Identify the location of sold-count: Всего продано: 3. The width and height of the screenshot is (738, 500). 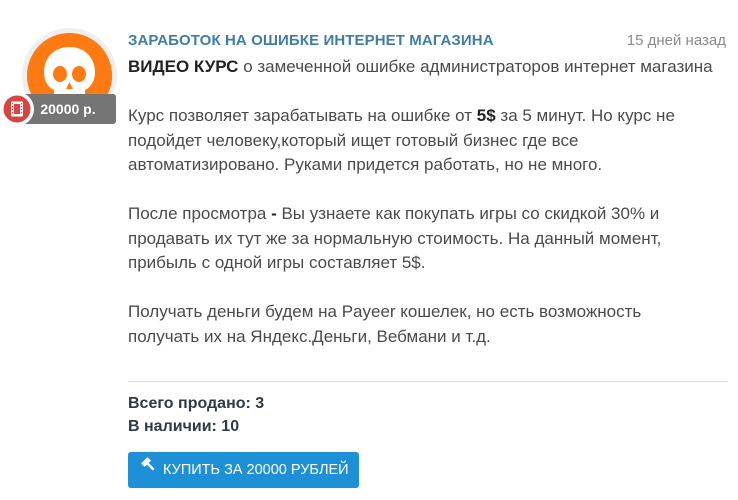
(196, 403).